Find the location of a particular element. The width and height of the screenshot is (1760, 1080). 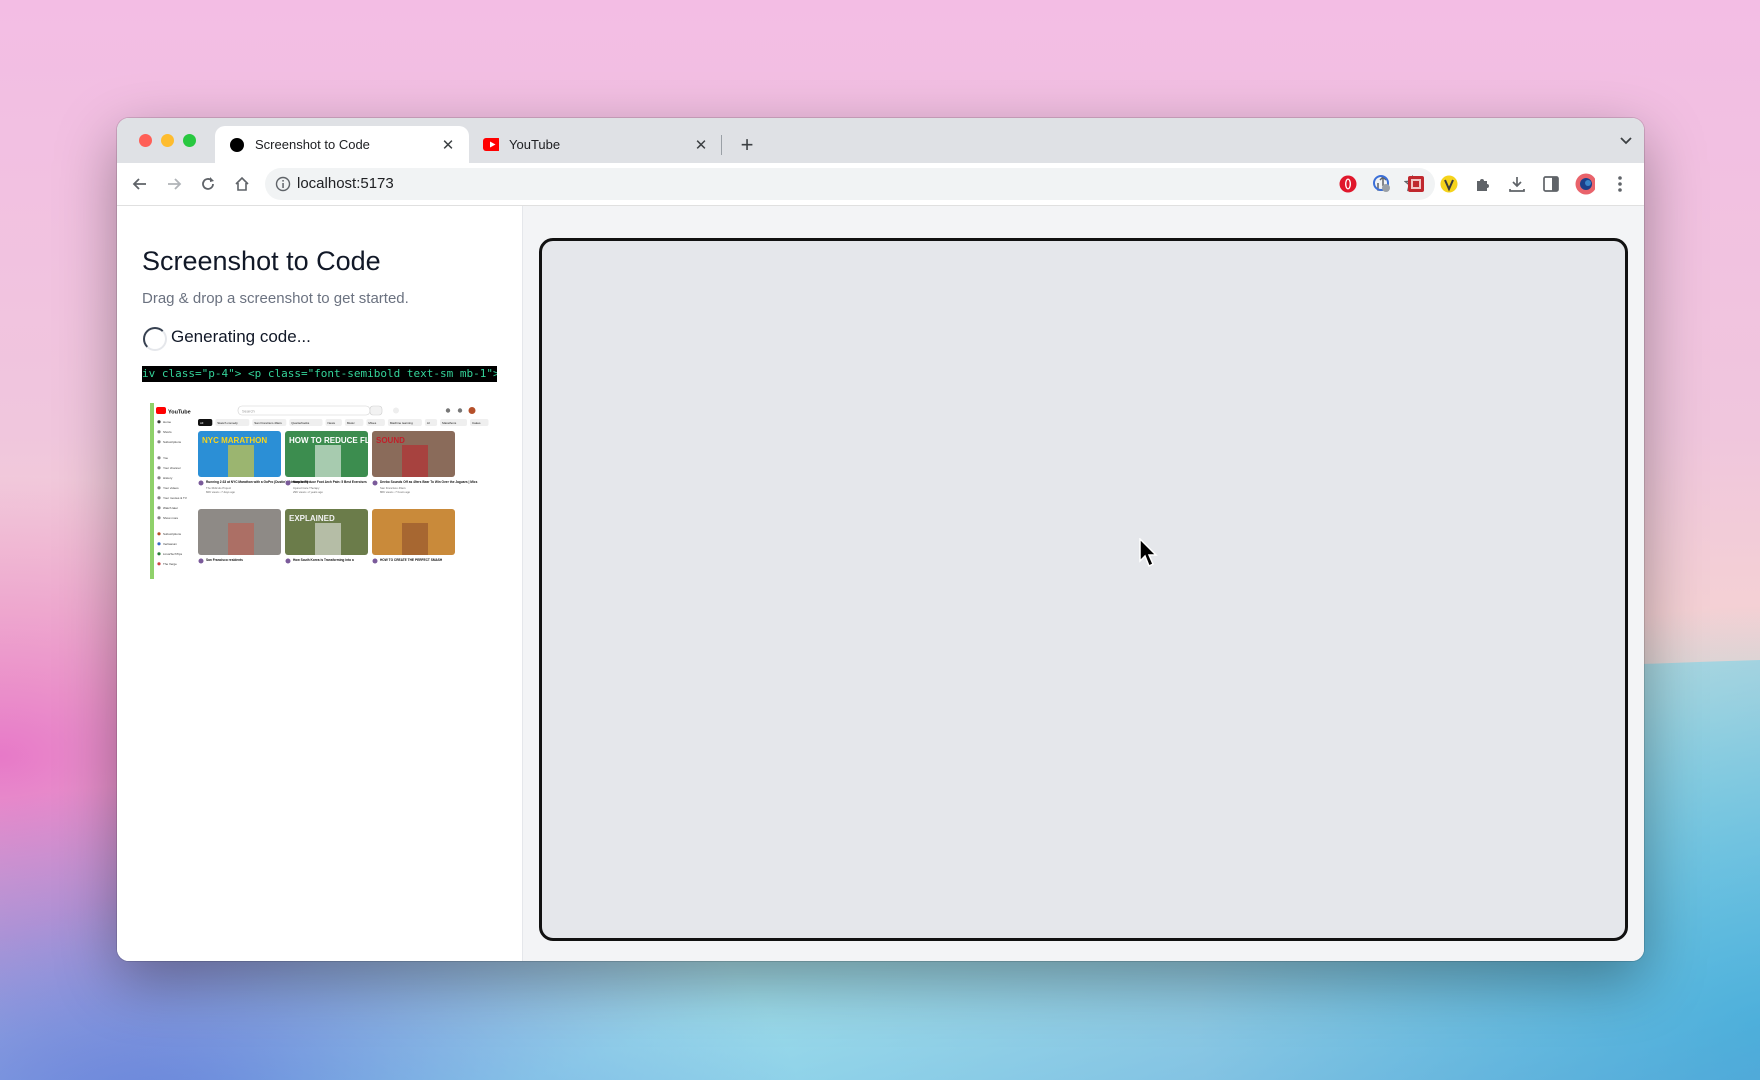

yt-sidebar-label: Show more is located at coordinates (171, 518).